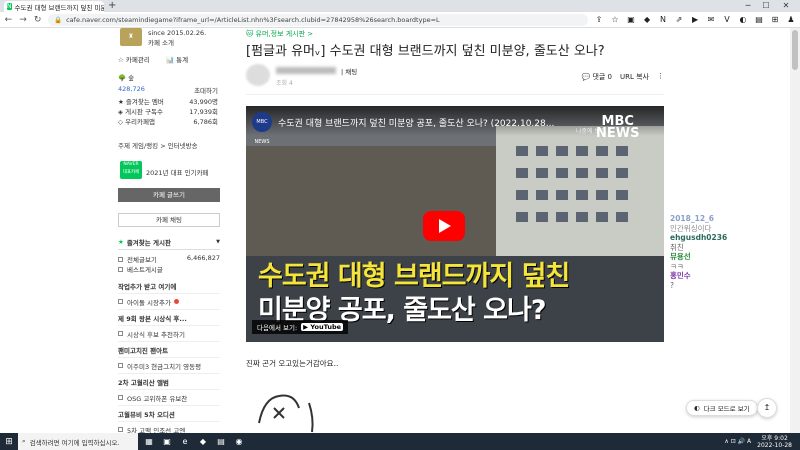 The height and width of the screenshot is (450, 800). I want to click on comments-link: 💬 댓글 0, so click(597, 77).